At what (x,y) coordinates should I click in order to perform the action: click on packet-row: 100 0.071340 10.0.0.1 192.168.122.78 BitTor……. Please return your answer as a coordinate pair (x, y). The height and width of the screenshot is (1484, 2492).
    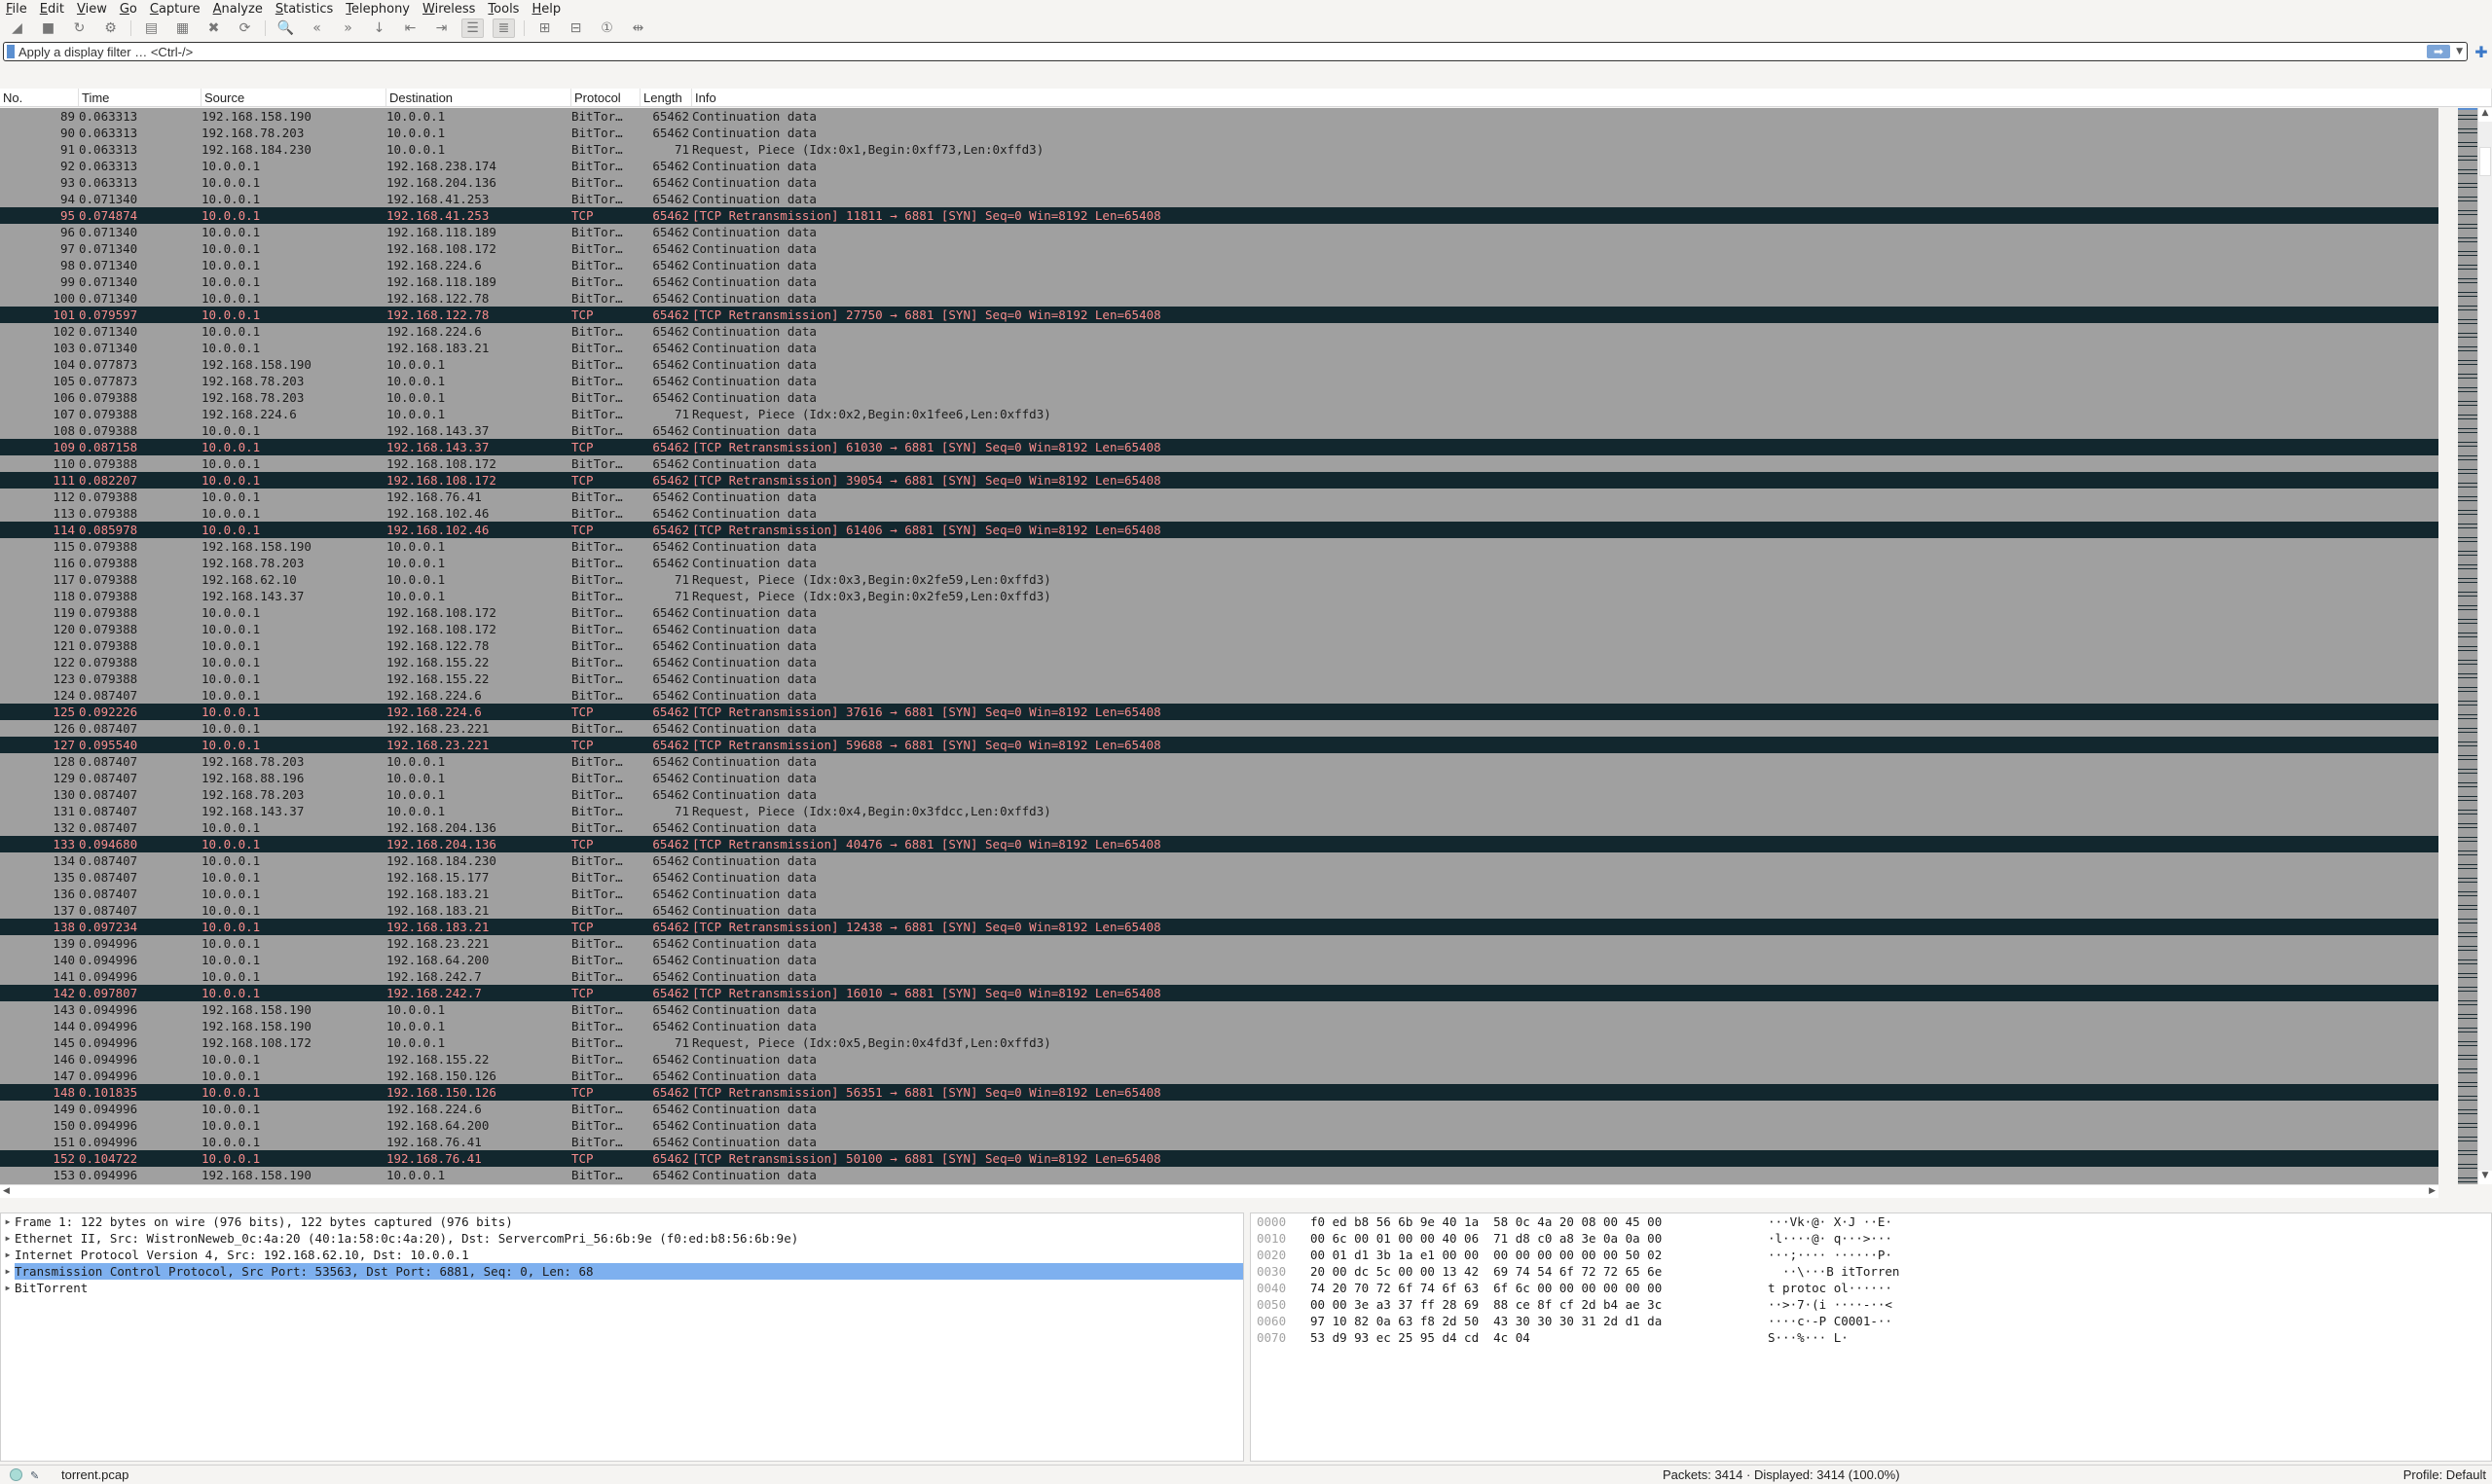
    Looking at the image, I should click on (1219, 298).